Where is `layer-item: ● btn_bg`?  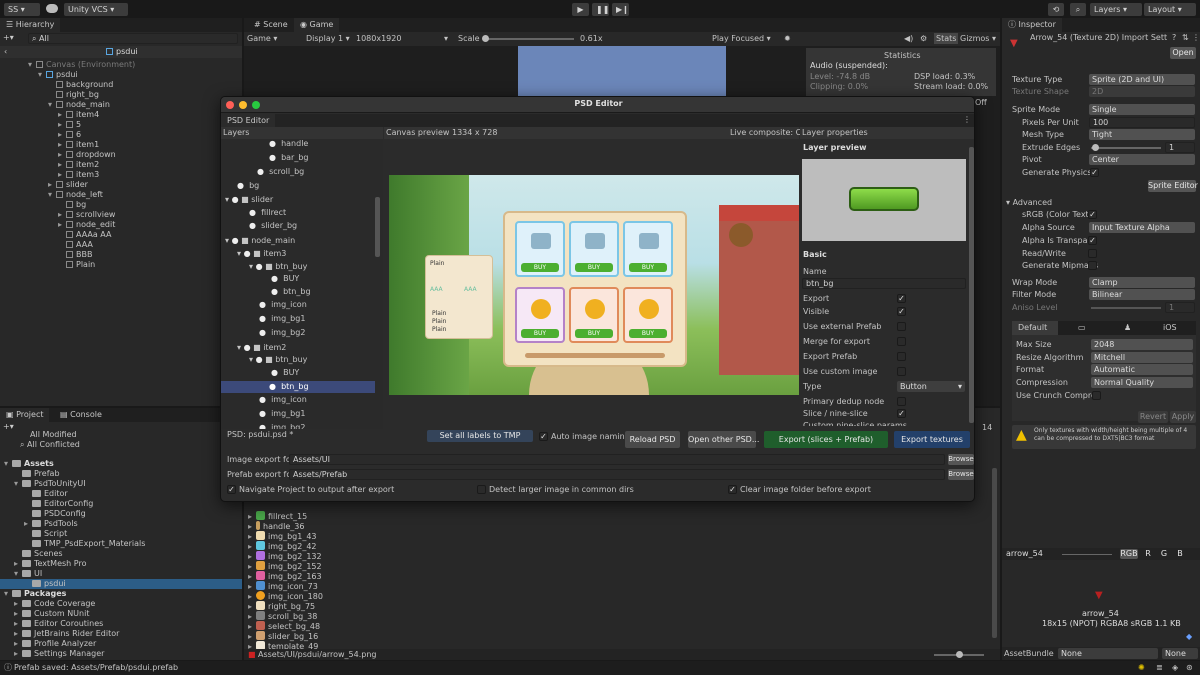 layer-item: ● btn_bg is located at coordinates (291, 292).